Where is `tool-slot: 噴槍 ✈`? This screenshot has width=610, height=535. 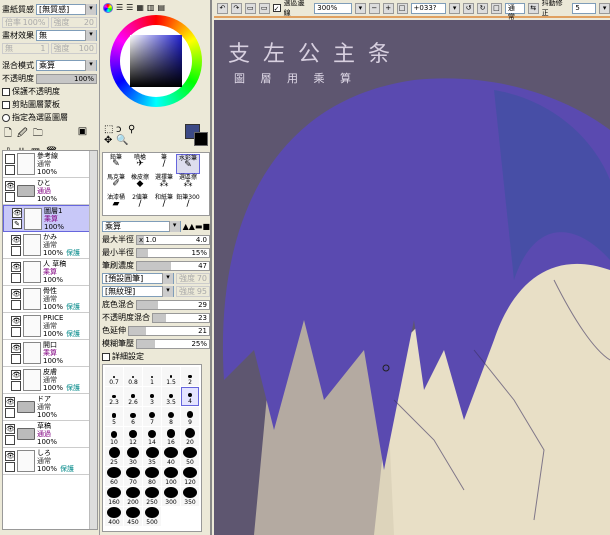 tool-slot: 噴槍 ✈ is located at coordinates (140, 164).